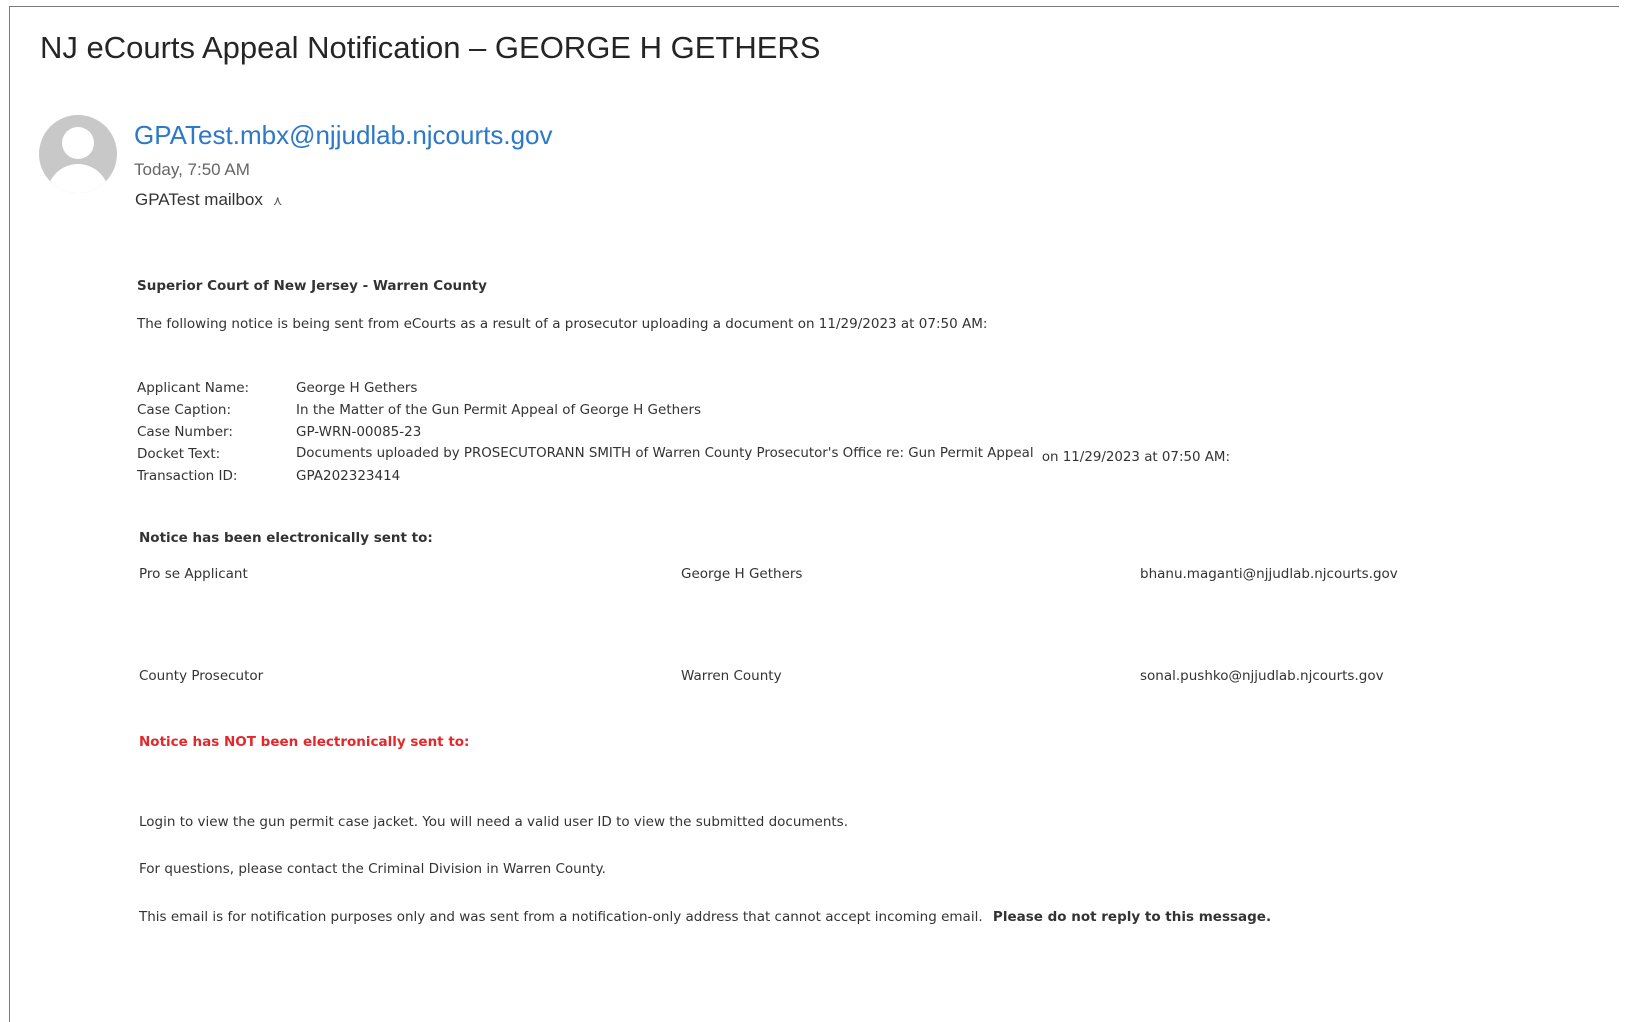  What do you see at coordinates (1135, 457) in the screenshot?
I see `docket-timestamp: on 11/29/2023 at 07:50 AM:` at bounding box center [1135, 457].